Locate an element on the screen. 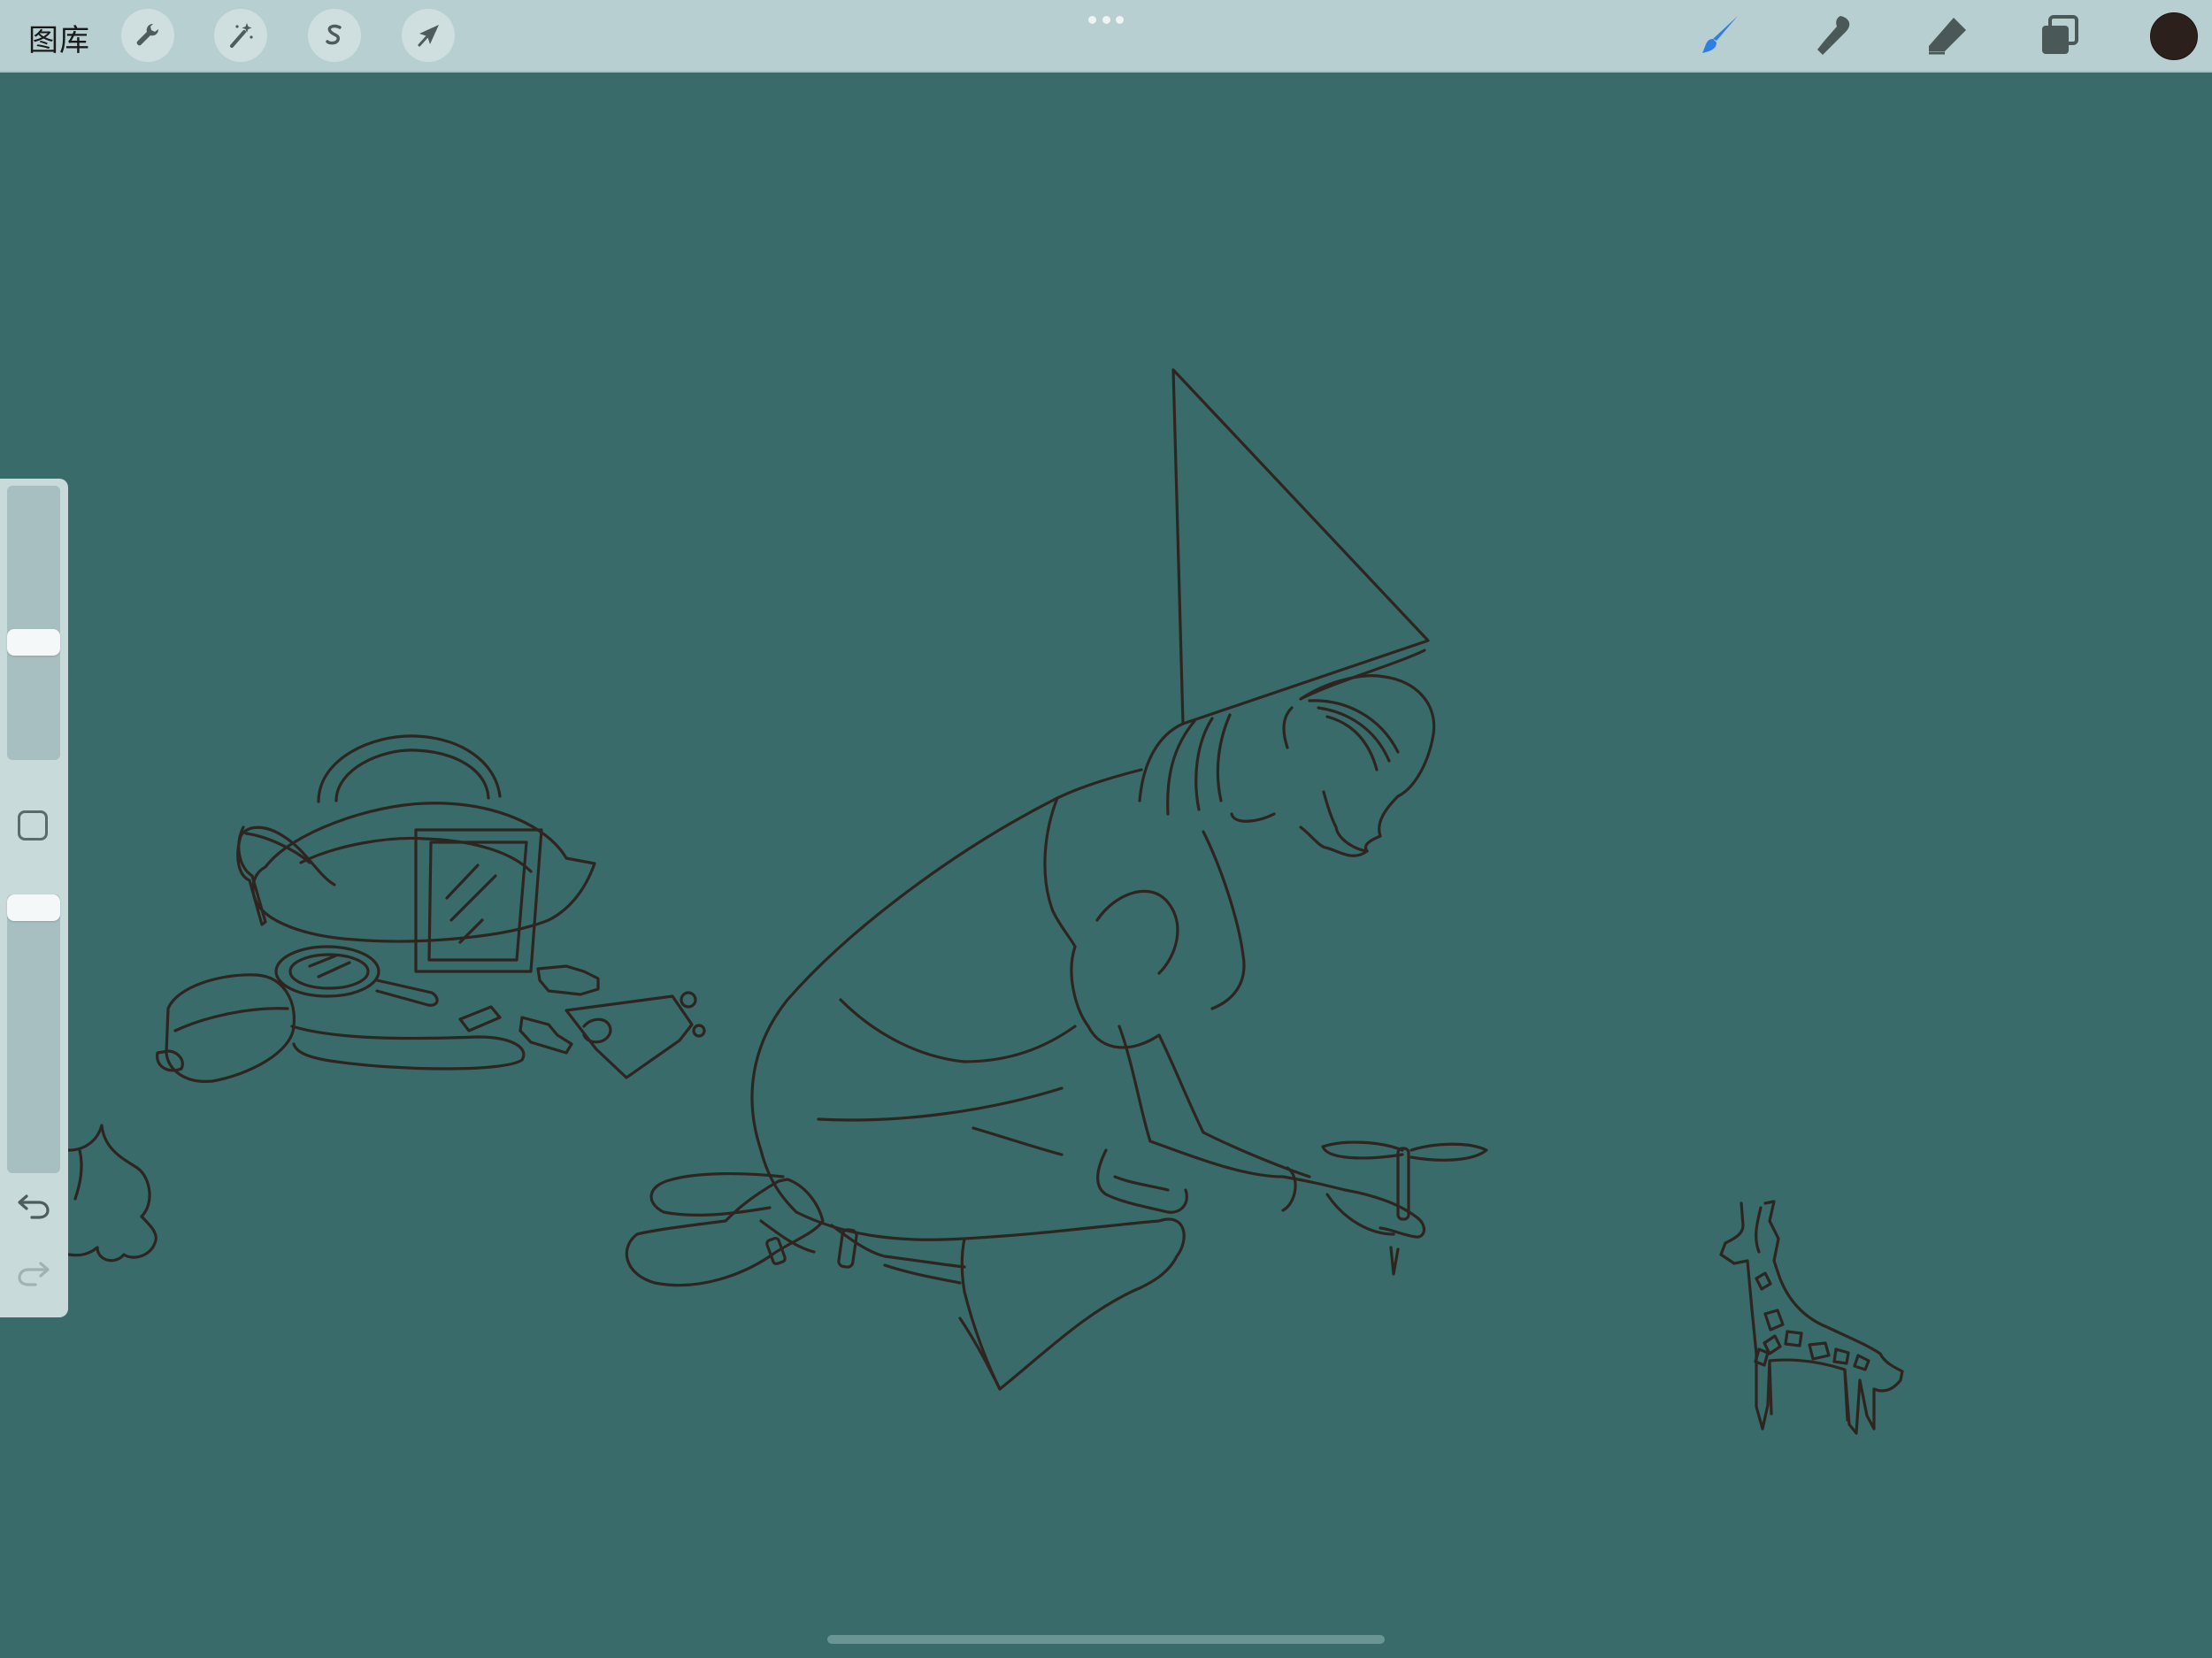  selection-button is located at coordinates (335, 35).